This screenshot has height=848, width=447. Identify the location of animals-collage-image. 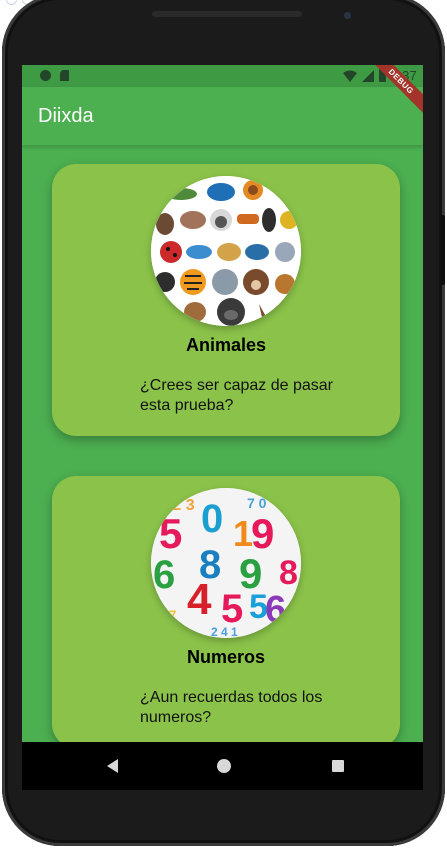
(226, 251).